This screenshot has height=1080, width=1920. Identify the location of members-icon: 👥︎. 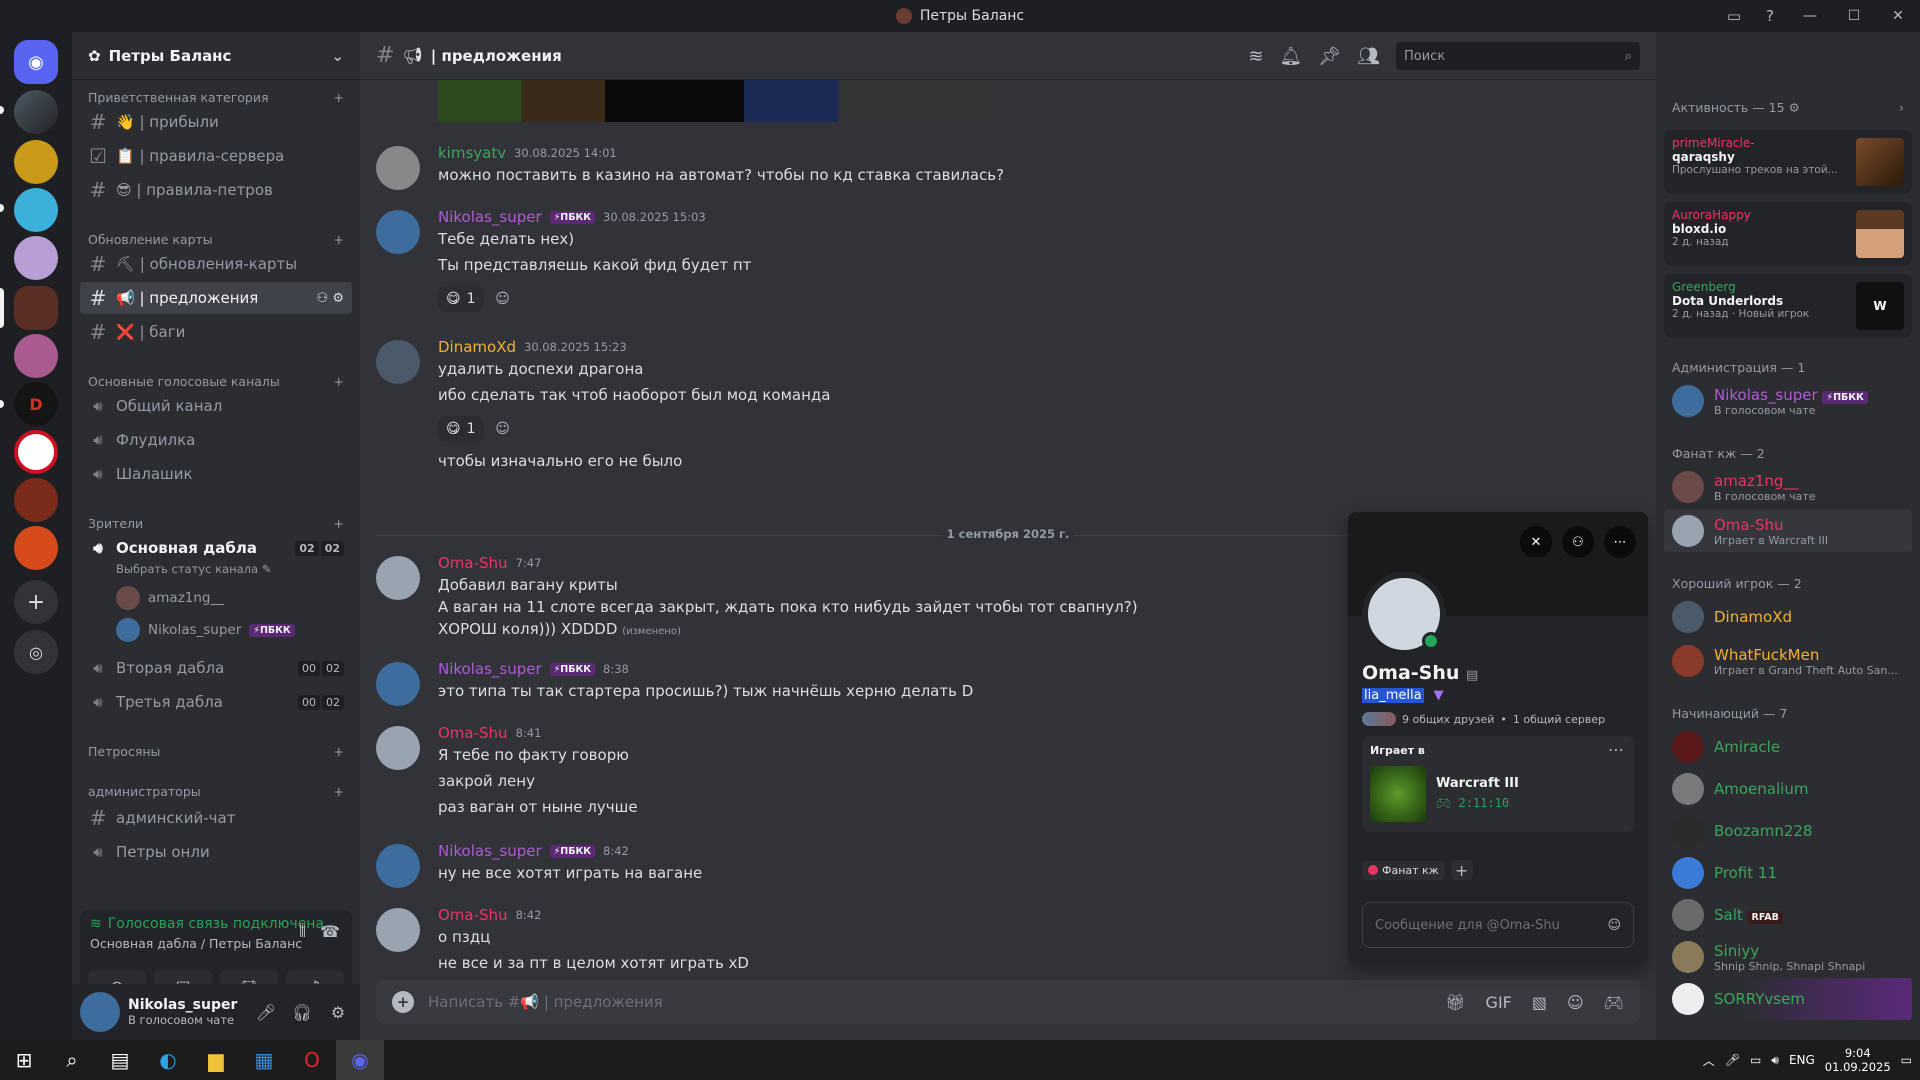
(1368, 56).